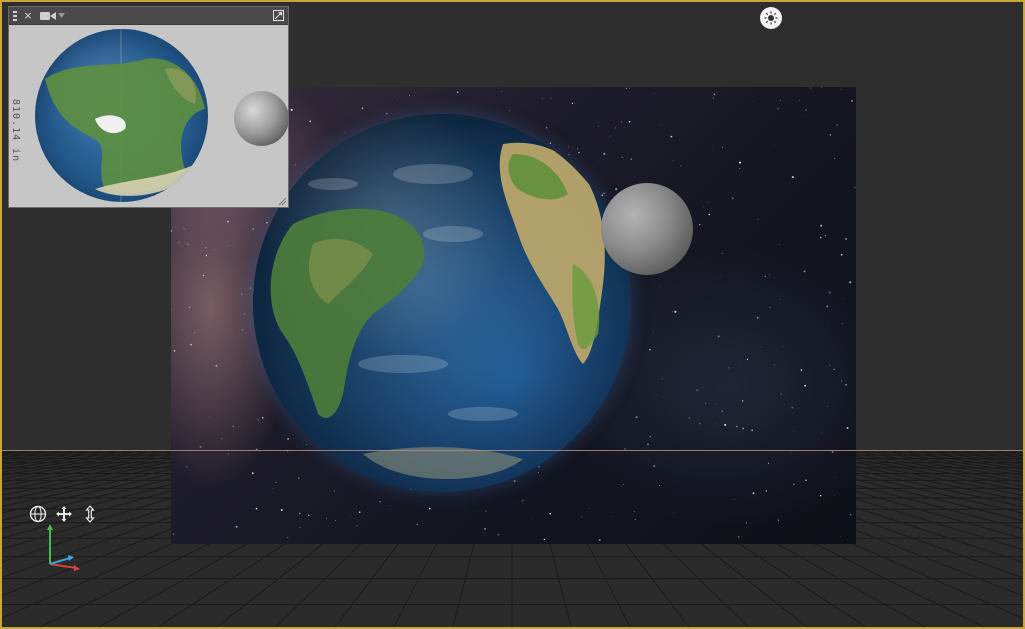 This screenshot has height=629, width=1025. I want to click on sun-light-icon, so click(771, 18).